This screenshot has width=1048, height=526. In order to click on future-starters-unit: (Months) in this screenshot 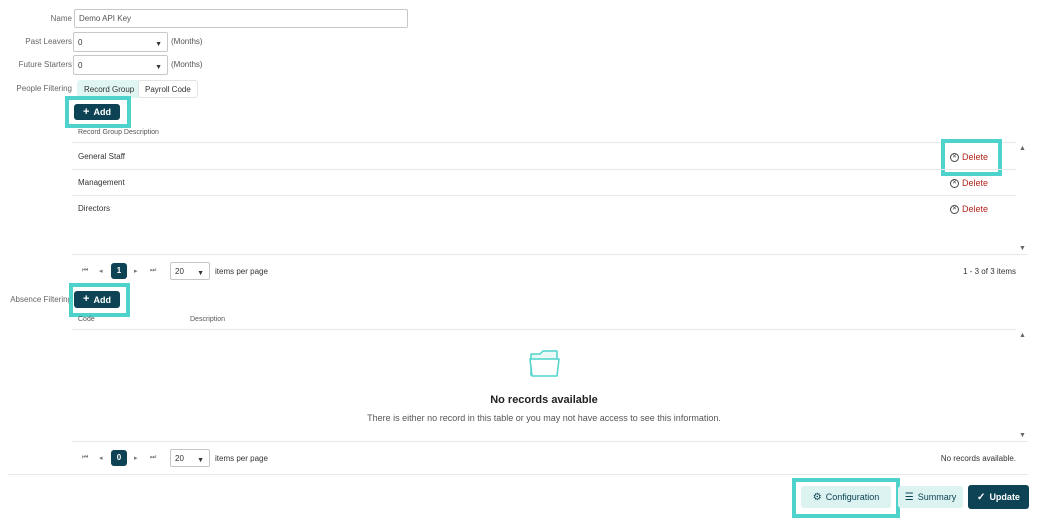, I will do `click(187, 64)`.